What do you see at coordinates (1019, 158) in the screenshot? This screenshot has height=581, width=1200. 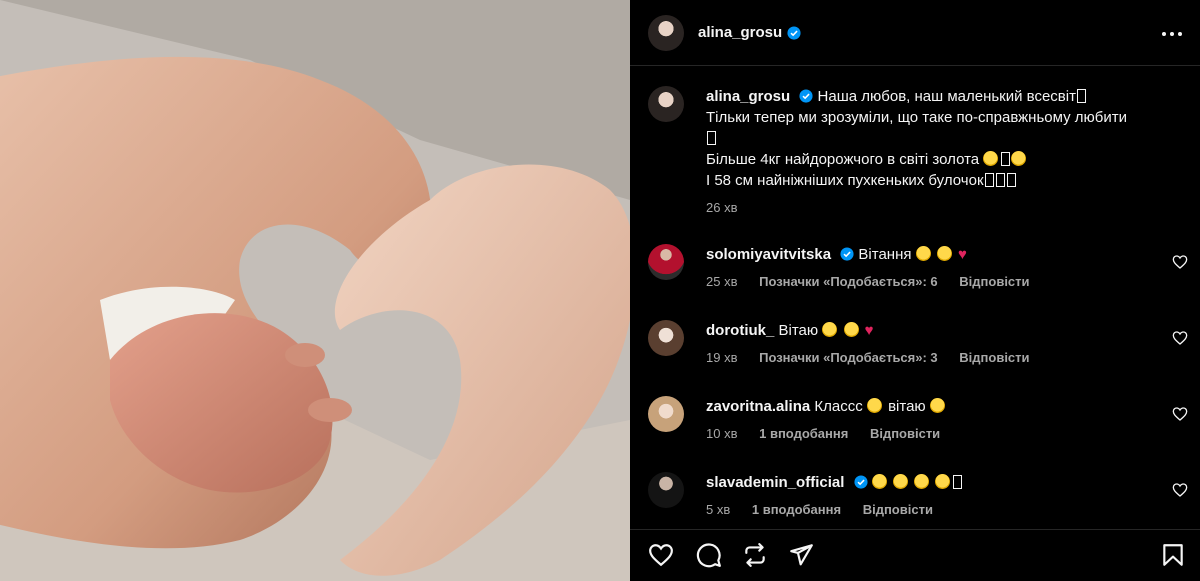 I see `smile-emoji-icon` at bounding box center [1019, 158].